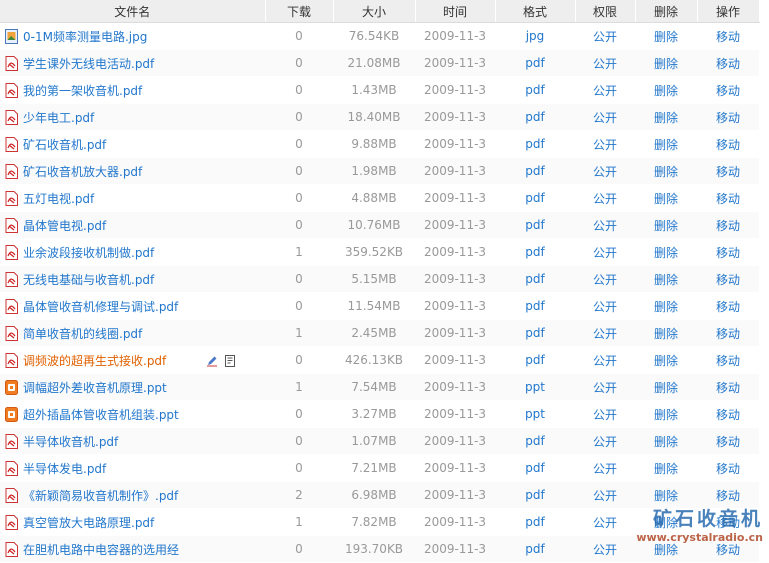 This screenshot has width=769, height=563. Describe the element at coordinates (455, 11) in the screenshot. I see `header-date: 时间` at that location.